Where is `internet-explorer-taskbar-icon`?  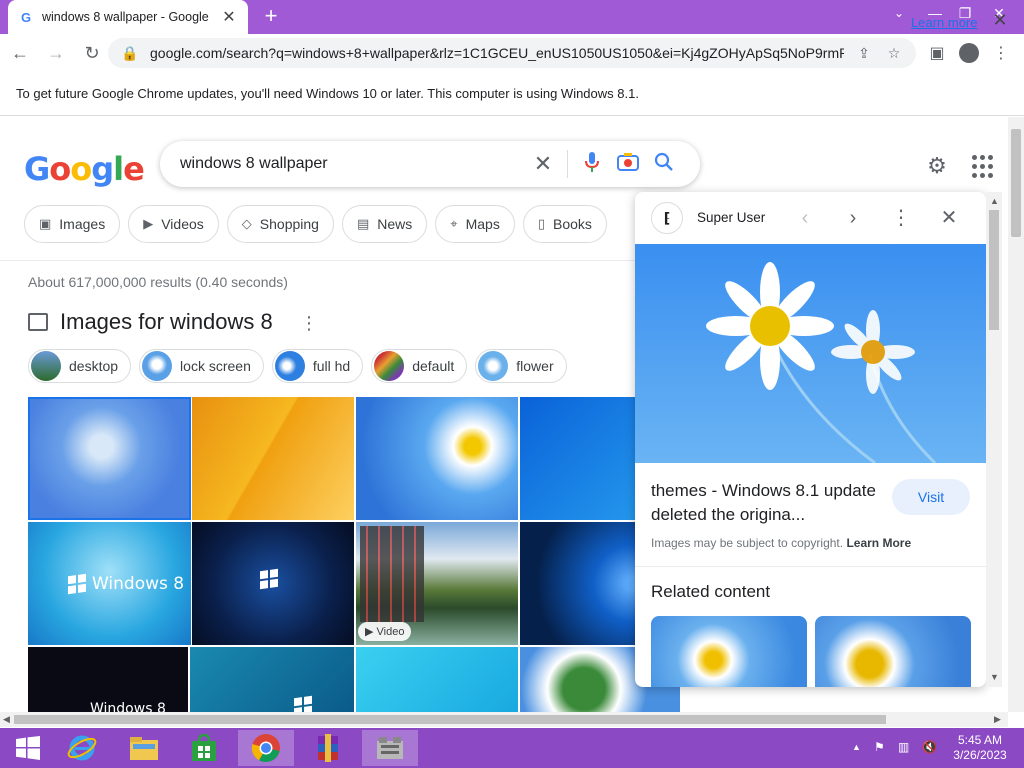
internet-explorer-taskbar-icon is located at coordinates (82, 748).